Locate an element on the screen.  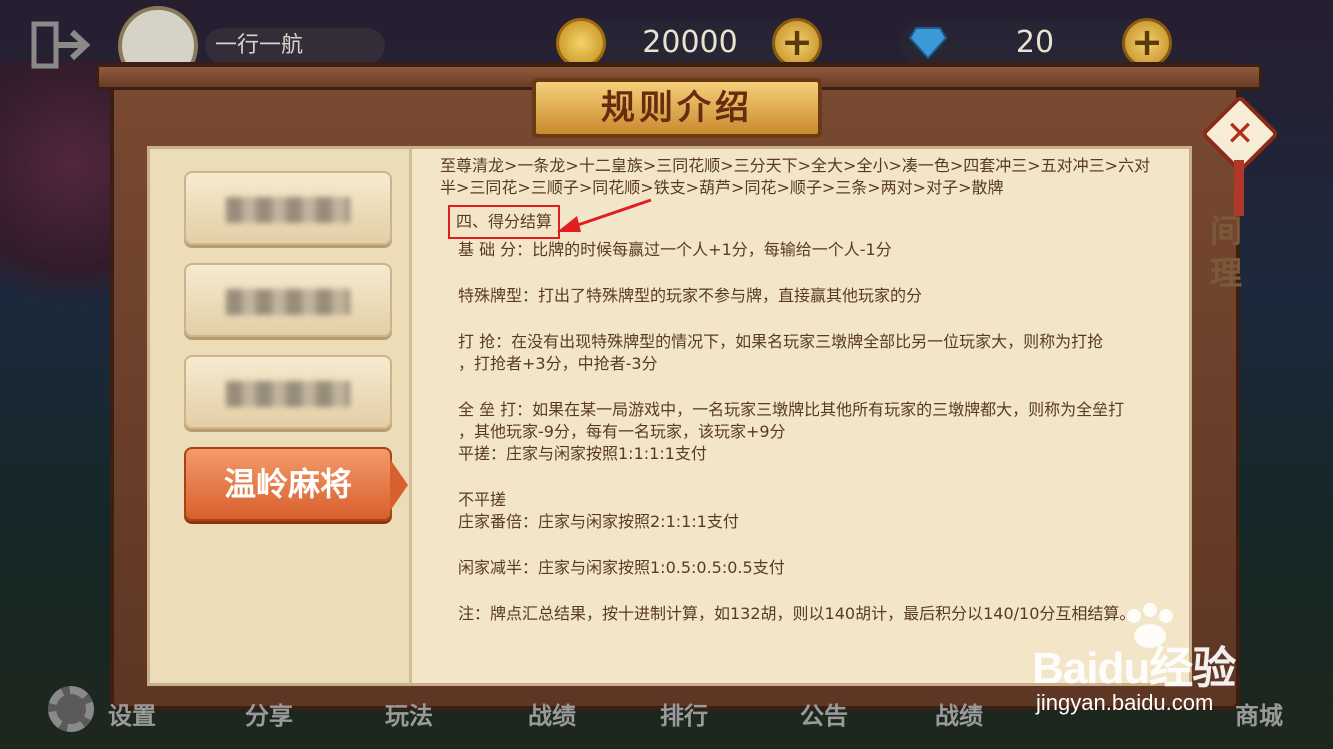
baidu-watermark: Baidu经验 jingyan.baidu.com is located at coordinates (1170, 662).